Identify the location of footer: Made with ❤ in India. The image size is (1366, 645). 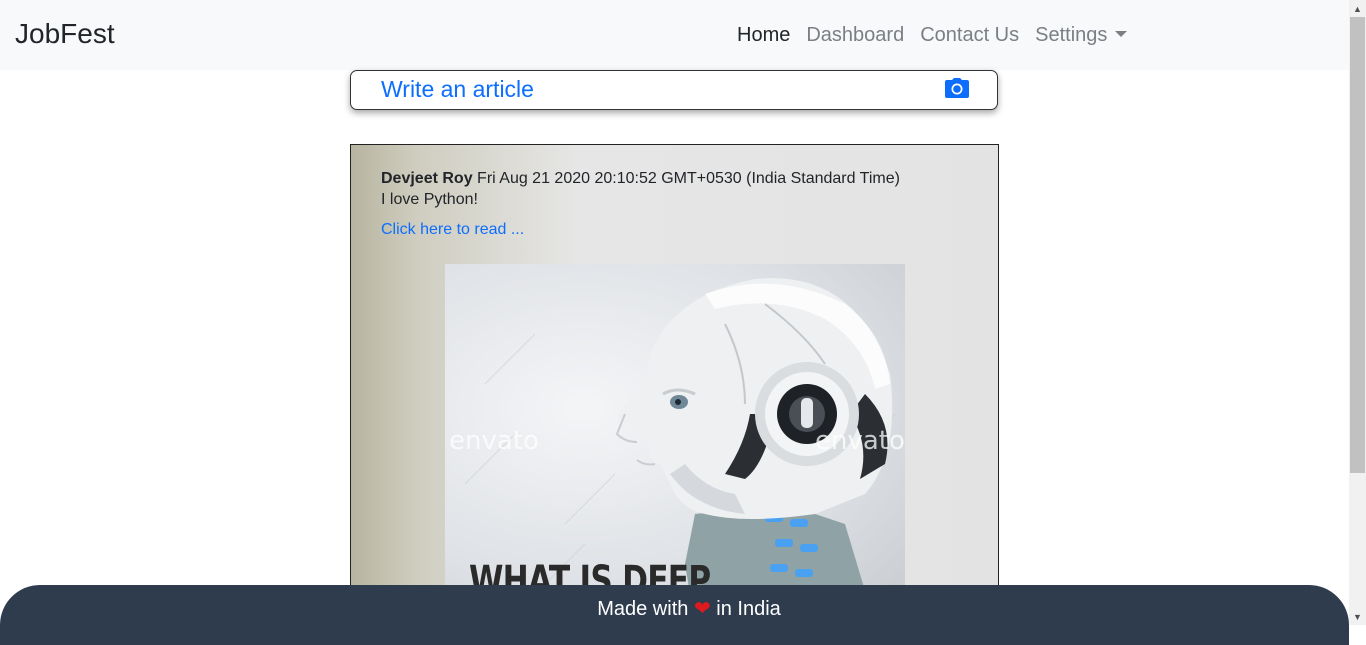
(674, 615).